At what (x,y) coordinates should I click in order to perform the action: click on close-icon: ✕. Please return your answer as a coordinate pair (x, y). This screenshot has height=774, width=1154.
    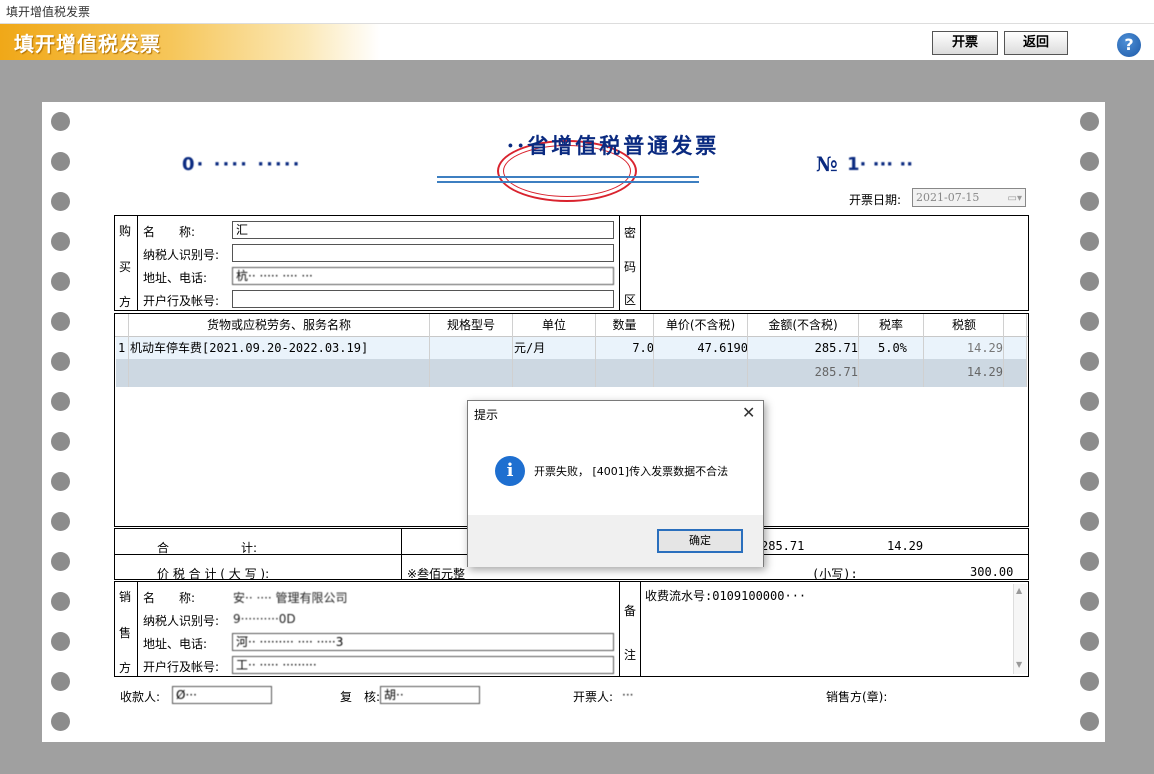
    Looking at the image, I should click on (748, 412).